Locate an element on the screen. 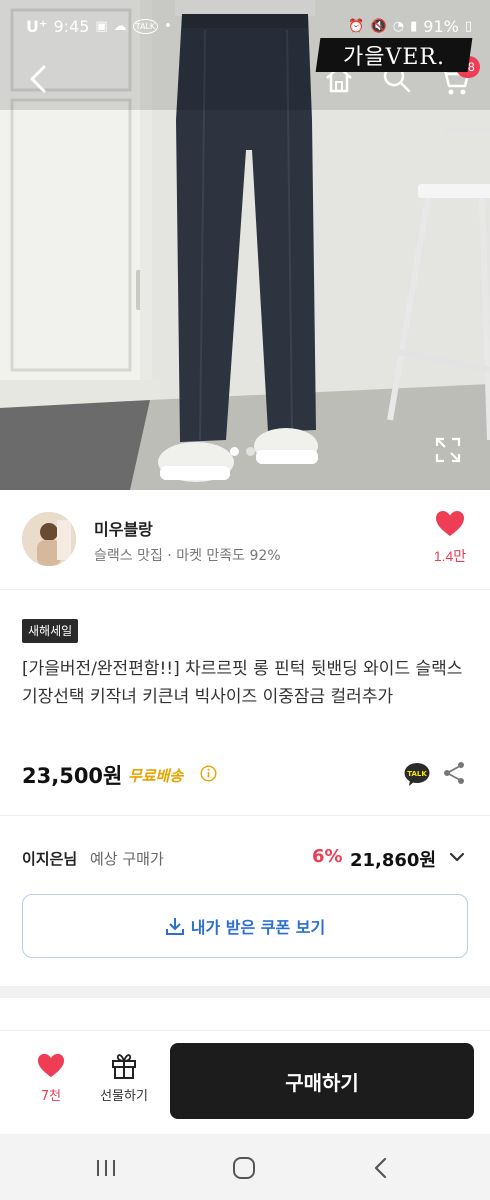  avatar-image is located at coordinates (49, 539).